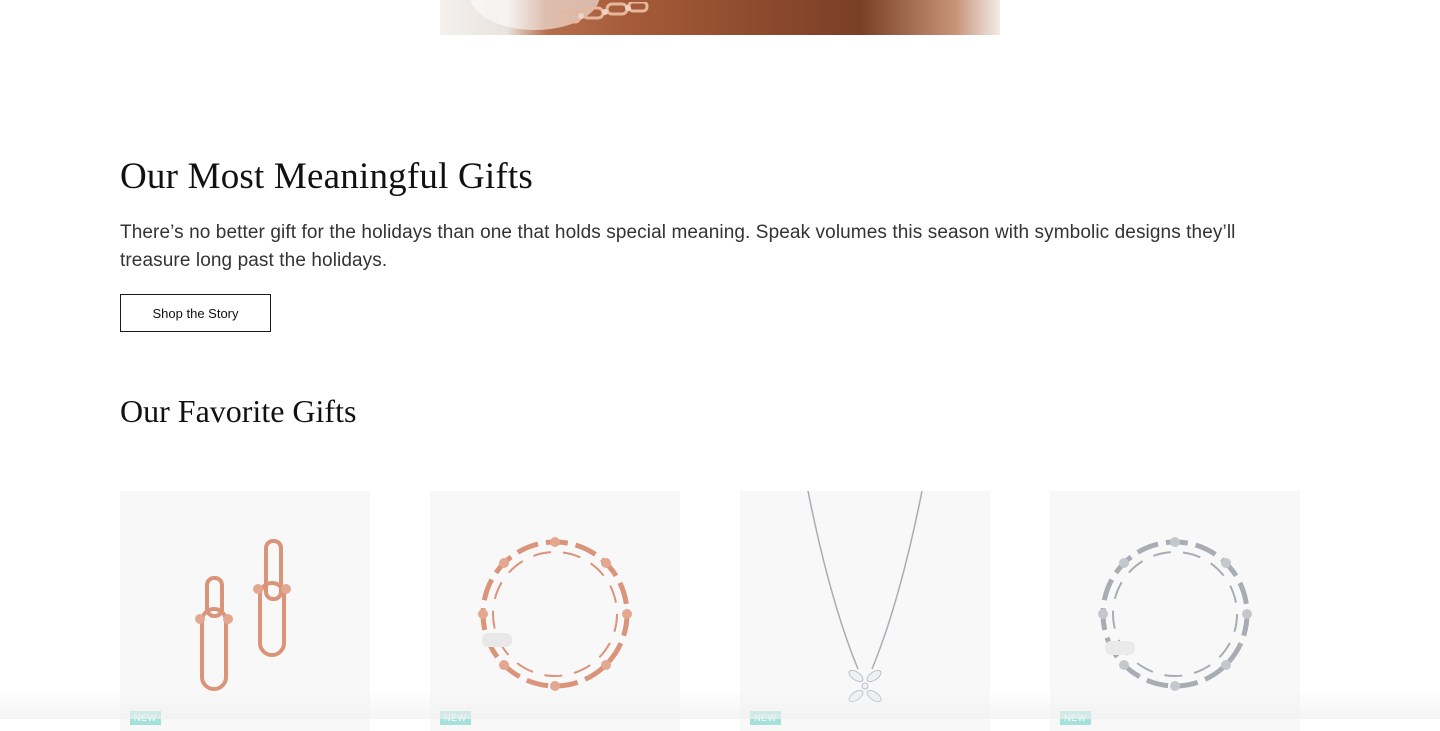 This screenshot has height=731, width=1440. Describe the element at coordinates (326, 176) in the screenshot. I see `section-title-meaningful-gifts: Our Most Meaningful Gifts` at that location.